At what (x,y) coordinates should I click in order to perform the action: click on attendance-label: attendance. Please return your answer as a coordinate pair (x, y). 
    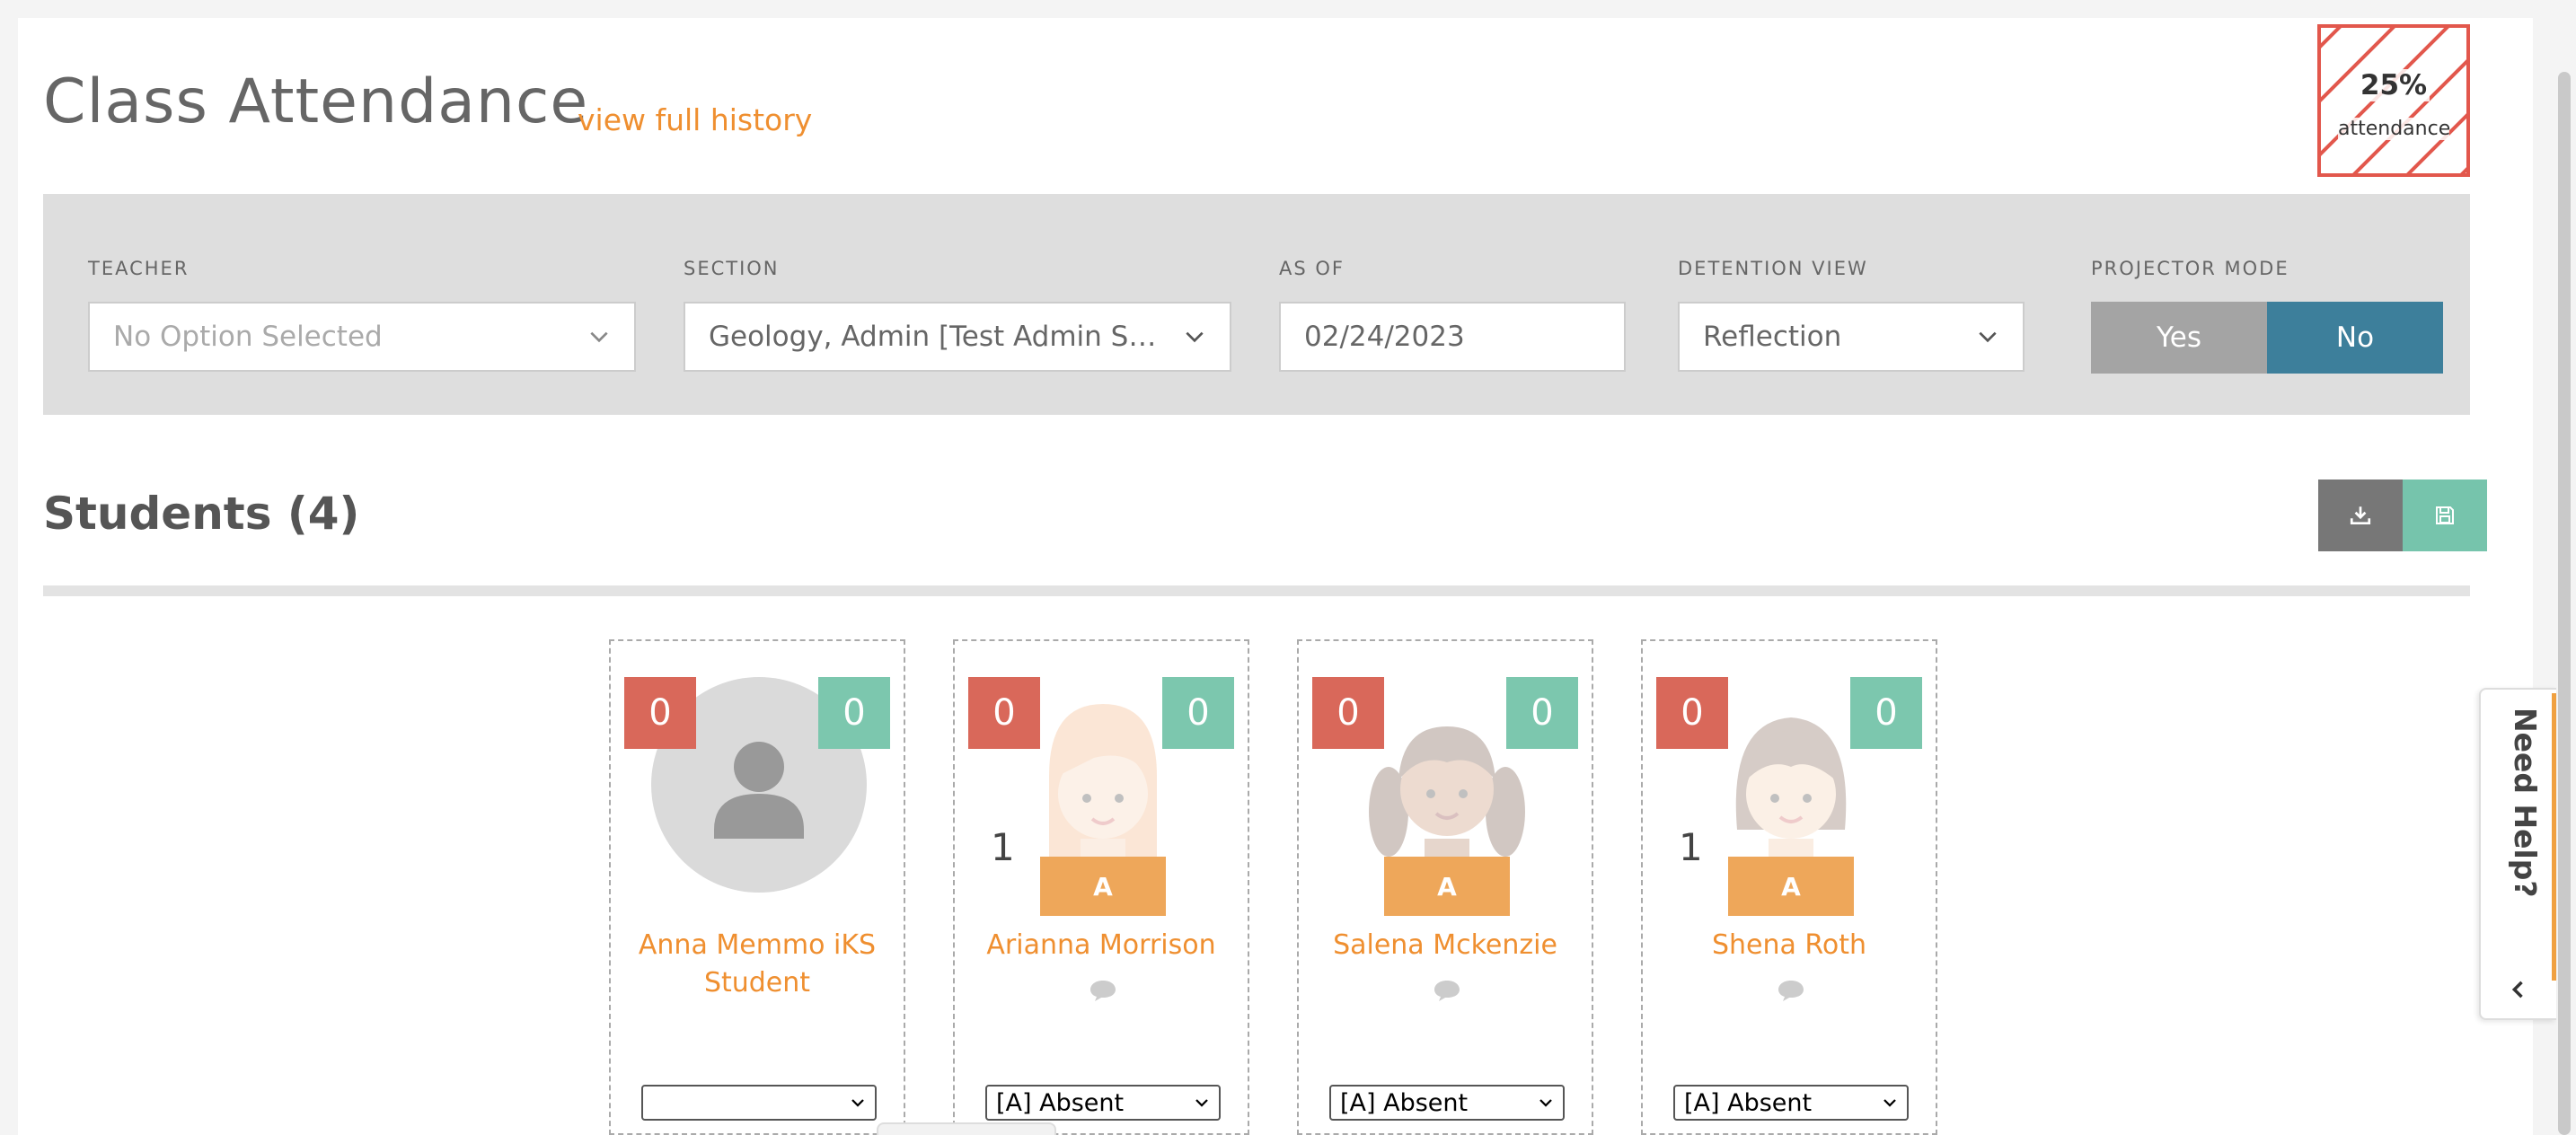
    Looking at the image, I should click on (2394, 129).